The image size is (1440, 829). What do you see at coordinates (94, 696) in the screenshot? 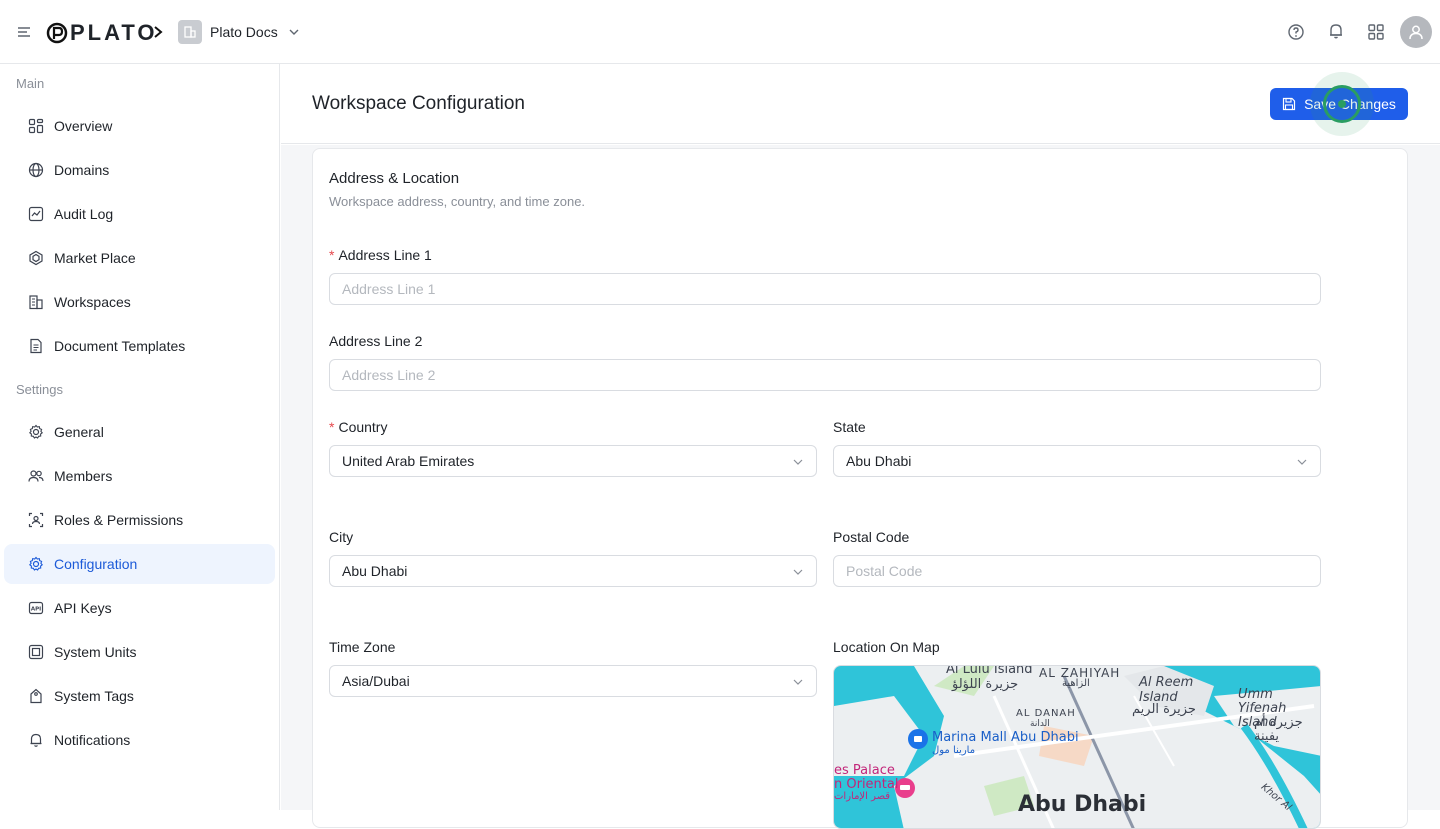
I see `sidebar-item-label: System Tags` at bounding box center [94, 696].